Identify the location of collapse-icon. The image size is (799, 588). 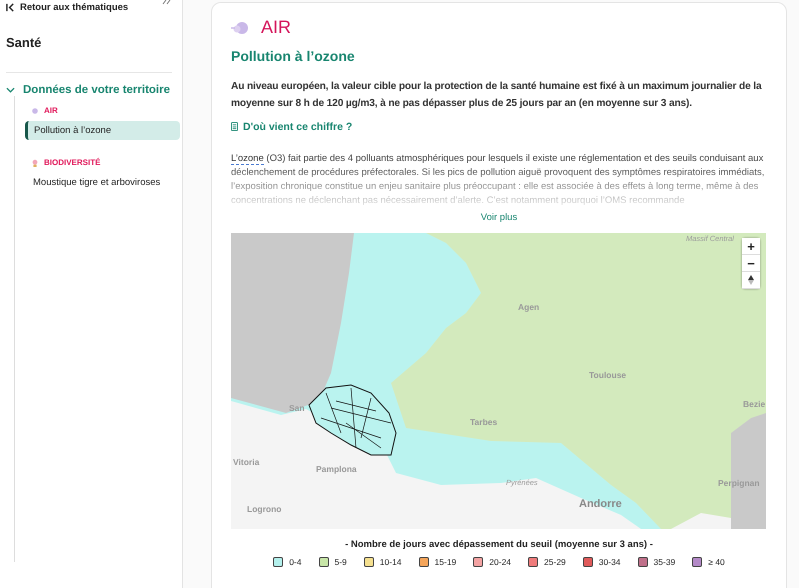
(167, 2).